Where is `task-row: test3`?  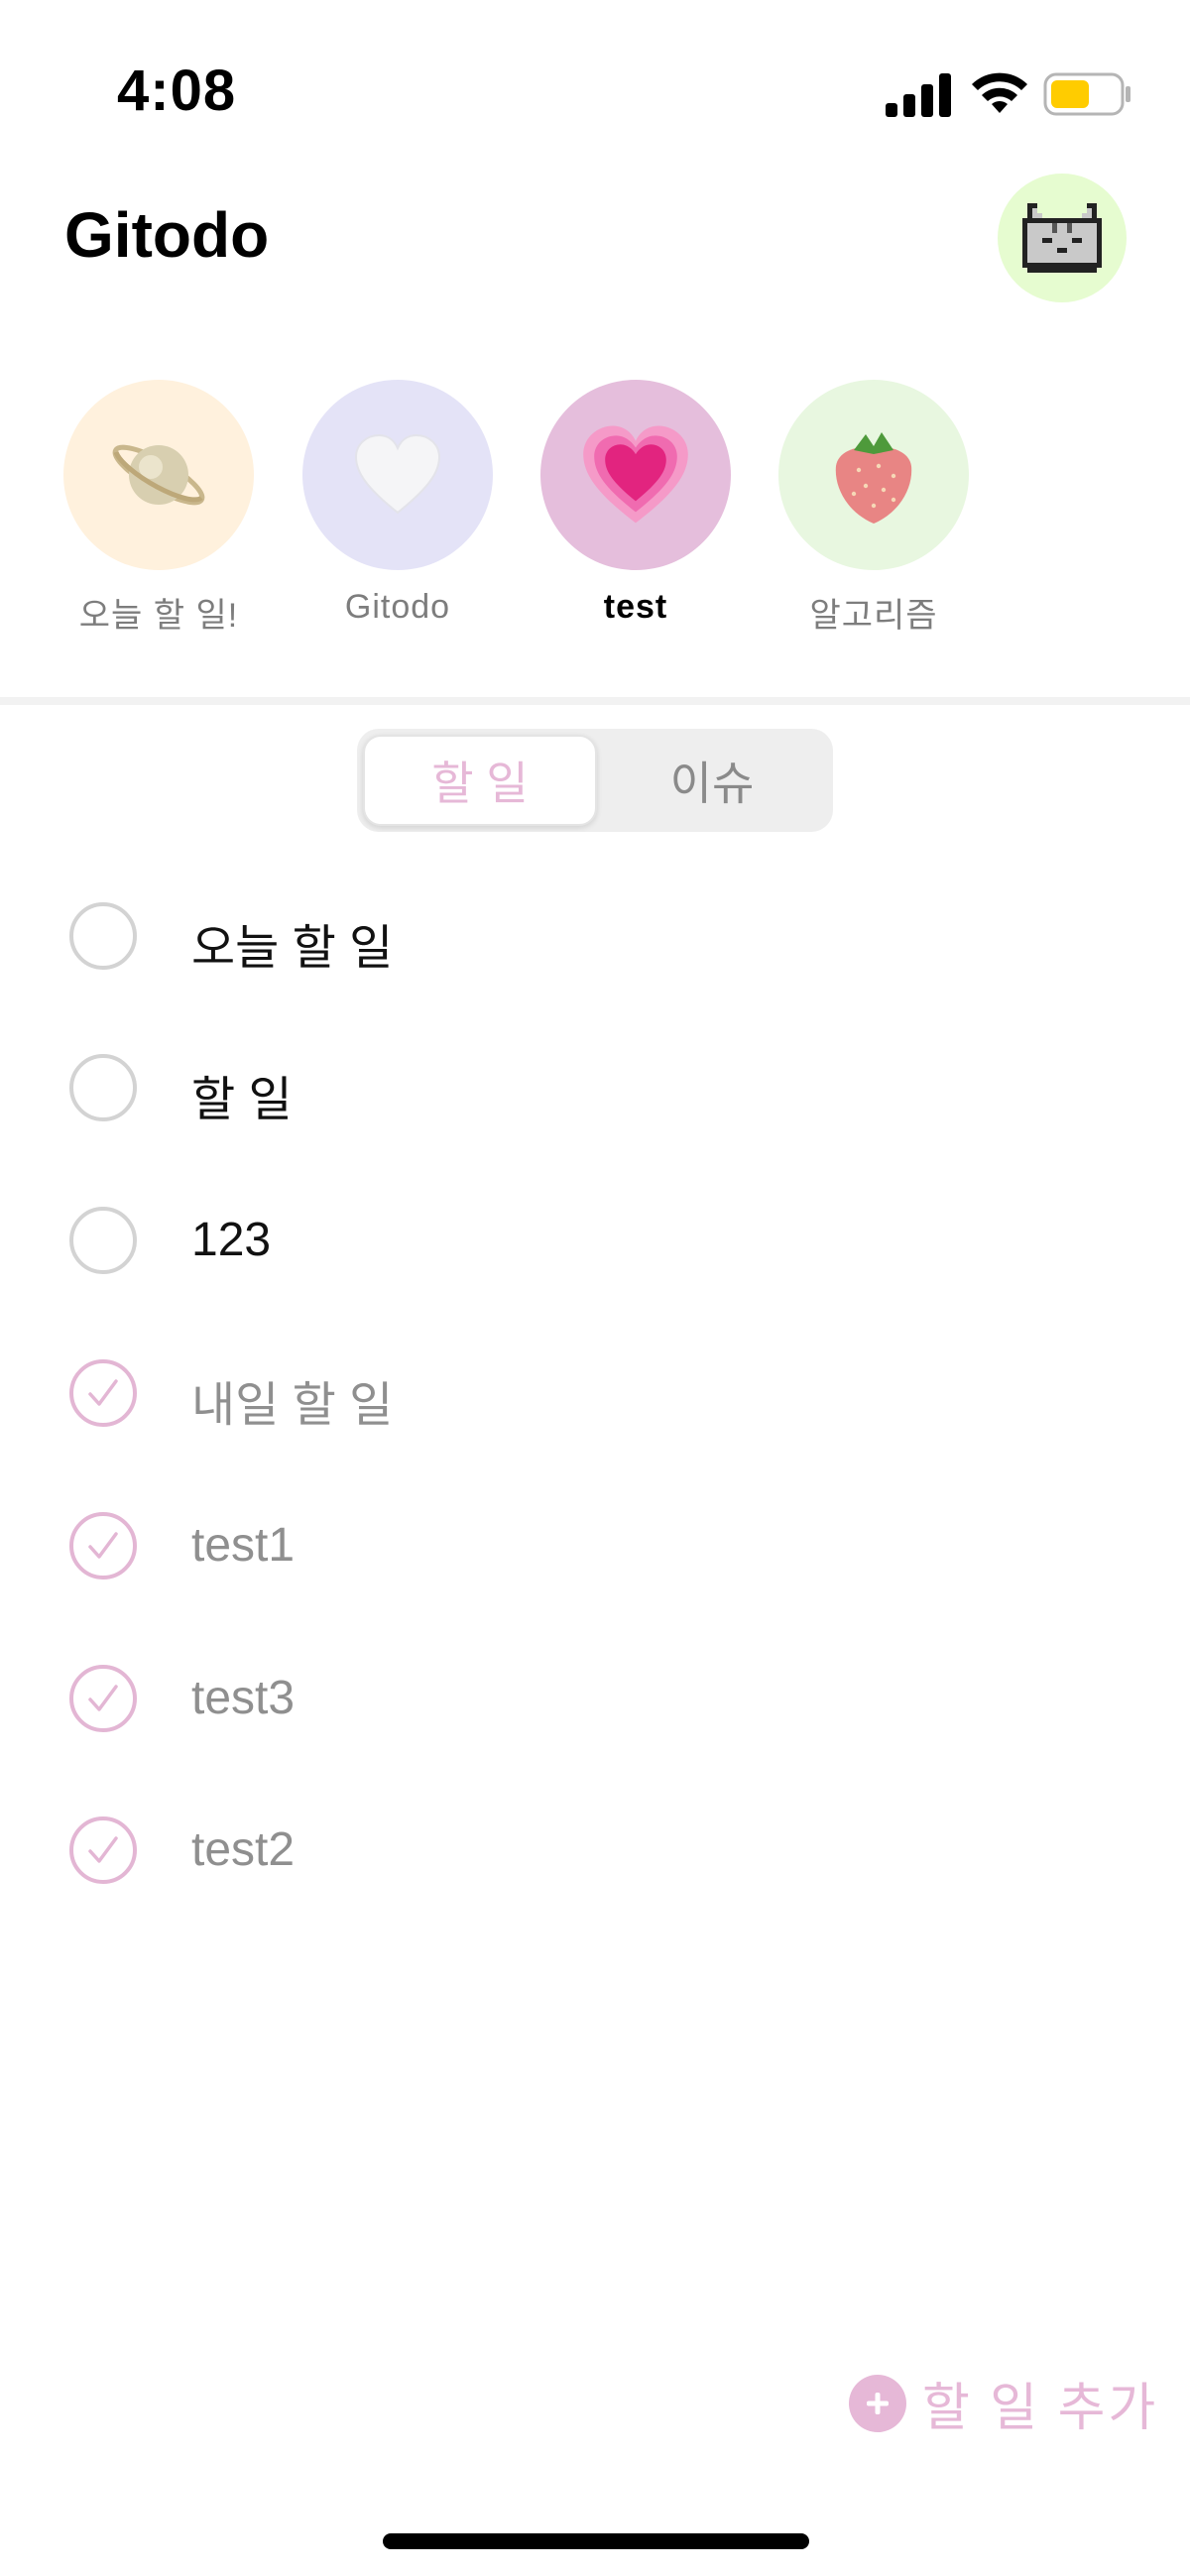 task-row: test3 is located at coordinates (595, 1694).